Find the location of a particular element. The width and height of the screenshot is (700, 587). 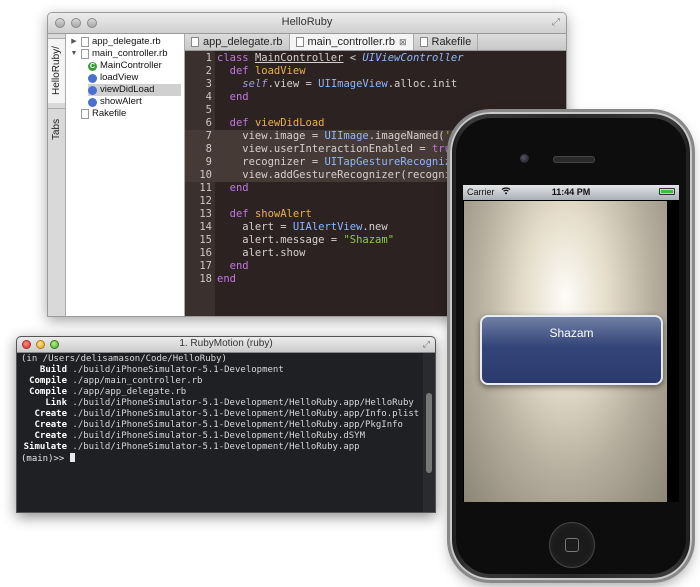

side-tabs: HelloRuby/ Tabs is located at coordinates (57, 175).